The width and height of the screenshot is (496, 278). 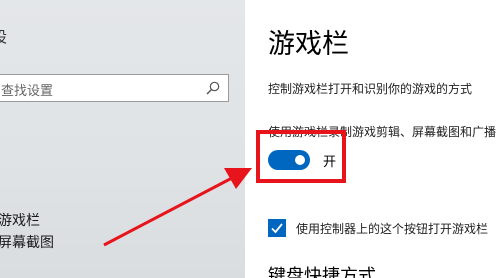 What do you see at coordinates (330, 162) in the screenshot?
I see `toggle-state-label: 开` at bounding box center [330, 162].